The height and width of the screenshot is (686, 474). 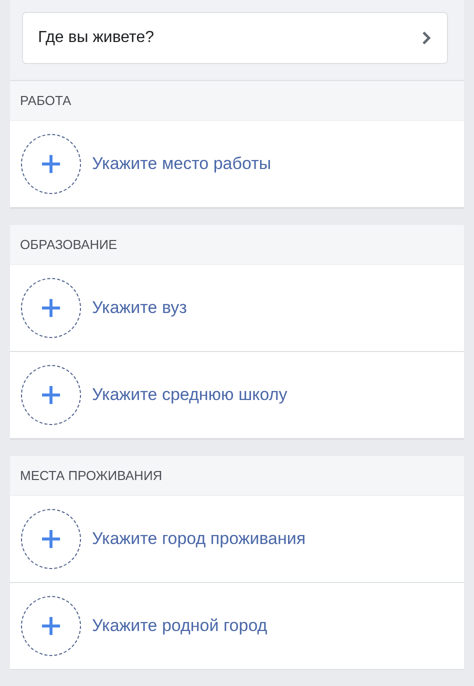 I want to click on add-link: Укажите родной город, so click(x=180, y=626).